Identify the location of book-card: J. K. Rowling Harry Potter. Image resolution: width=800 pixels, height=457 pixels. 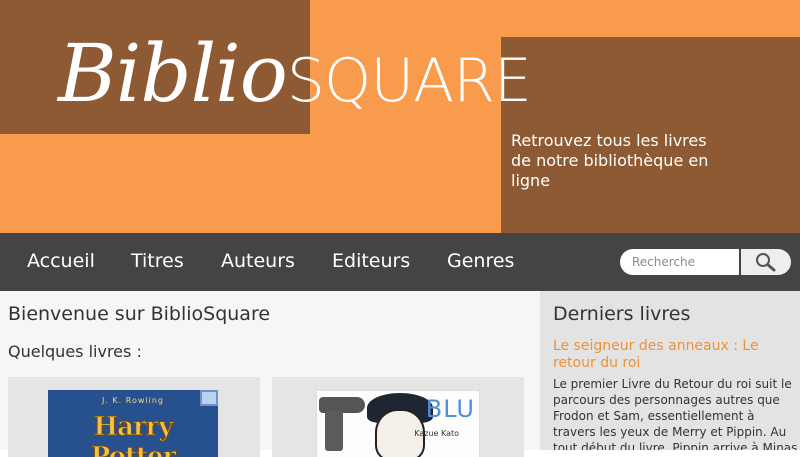
(134, 417).